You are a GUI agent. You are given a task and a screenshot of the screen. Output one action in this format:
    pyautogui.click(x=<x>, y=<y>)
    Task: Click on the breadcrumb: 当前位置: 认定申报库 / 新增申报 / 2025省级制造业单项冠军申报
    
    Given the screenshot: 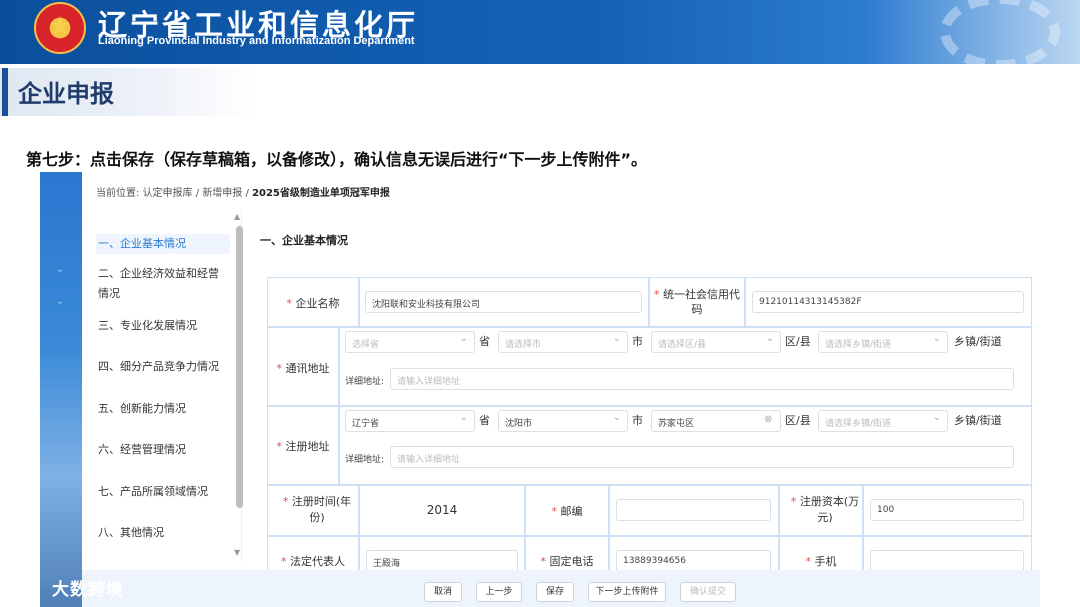 What is the action you would take?
    pyautogui.click(x=243, y=191)
    